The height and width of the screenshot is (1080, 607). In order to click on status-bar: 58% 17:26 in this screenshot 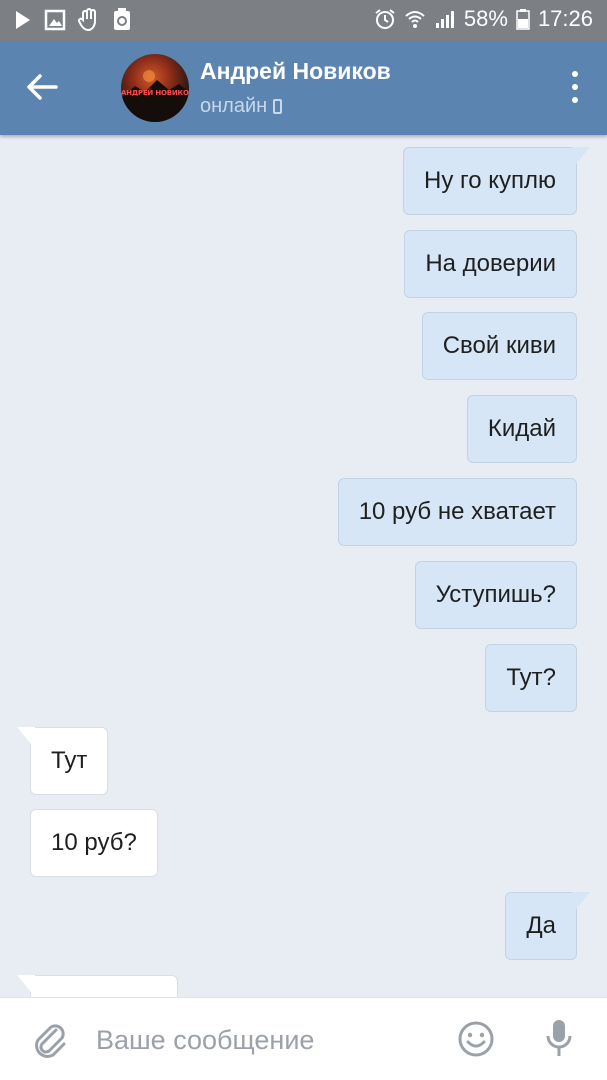, I will do `click(303, 20)`.